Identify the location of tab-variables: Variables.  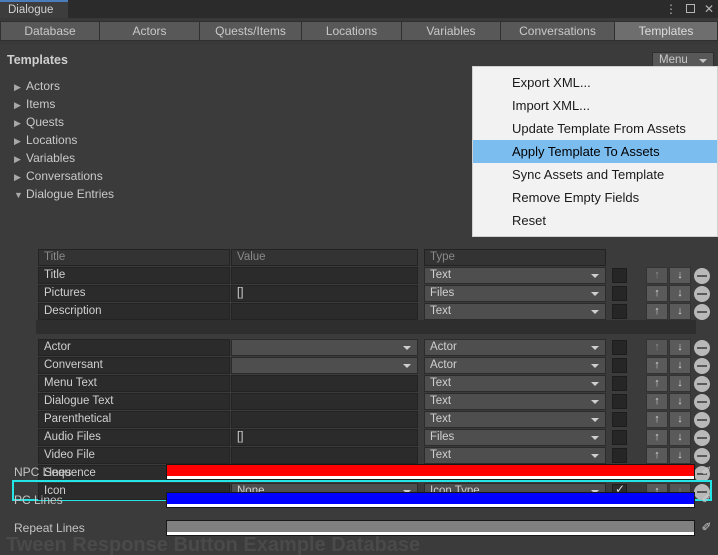
(451, 31).